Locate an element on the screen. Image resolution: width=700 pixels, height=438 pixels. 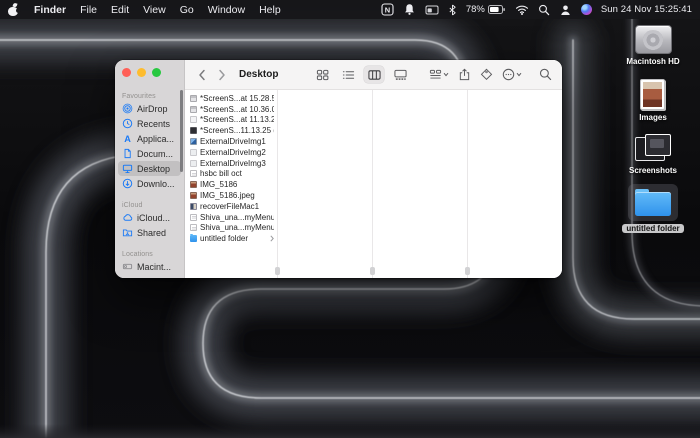
file-name: recoverFileMac1 is located at coordinates (230, 206).